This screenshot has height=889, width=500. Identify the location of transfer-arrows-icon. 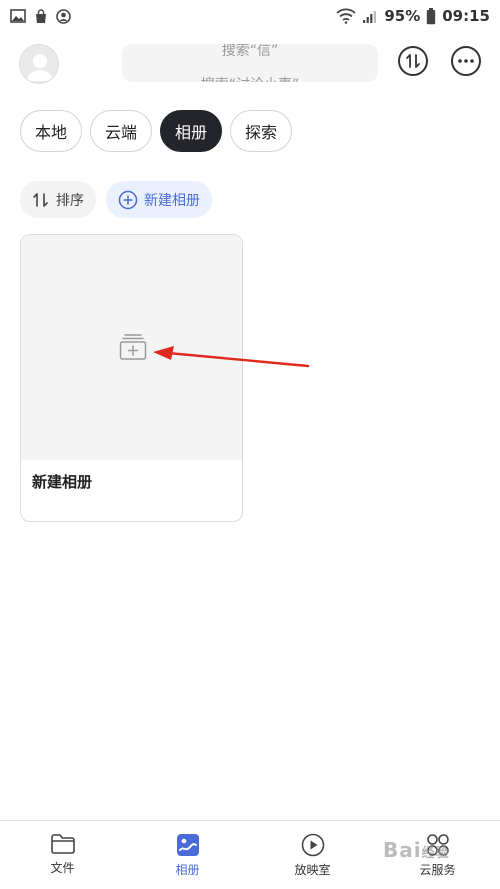
(413, 61).